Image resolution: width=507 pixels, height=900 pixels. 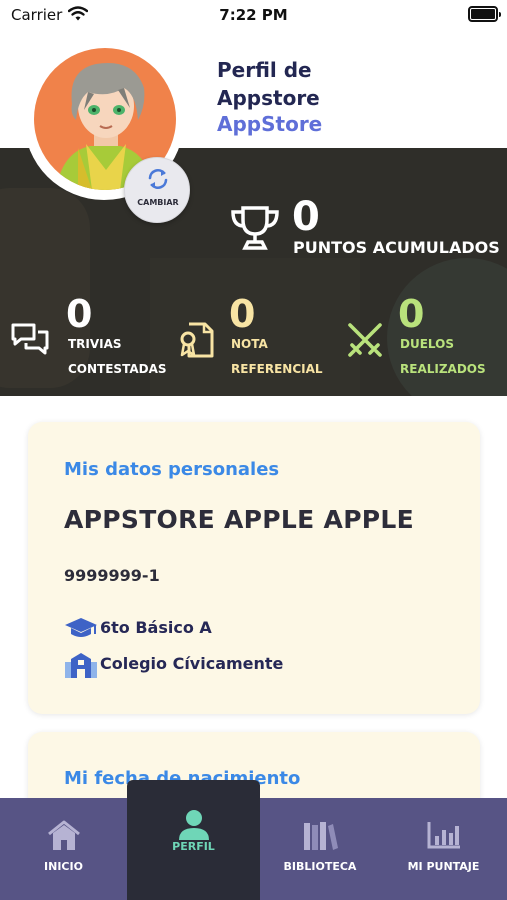 I want to click on tab-biblioteca: BIBLIOTECA, so click(x=320, y=849).